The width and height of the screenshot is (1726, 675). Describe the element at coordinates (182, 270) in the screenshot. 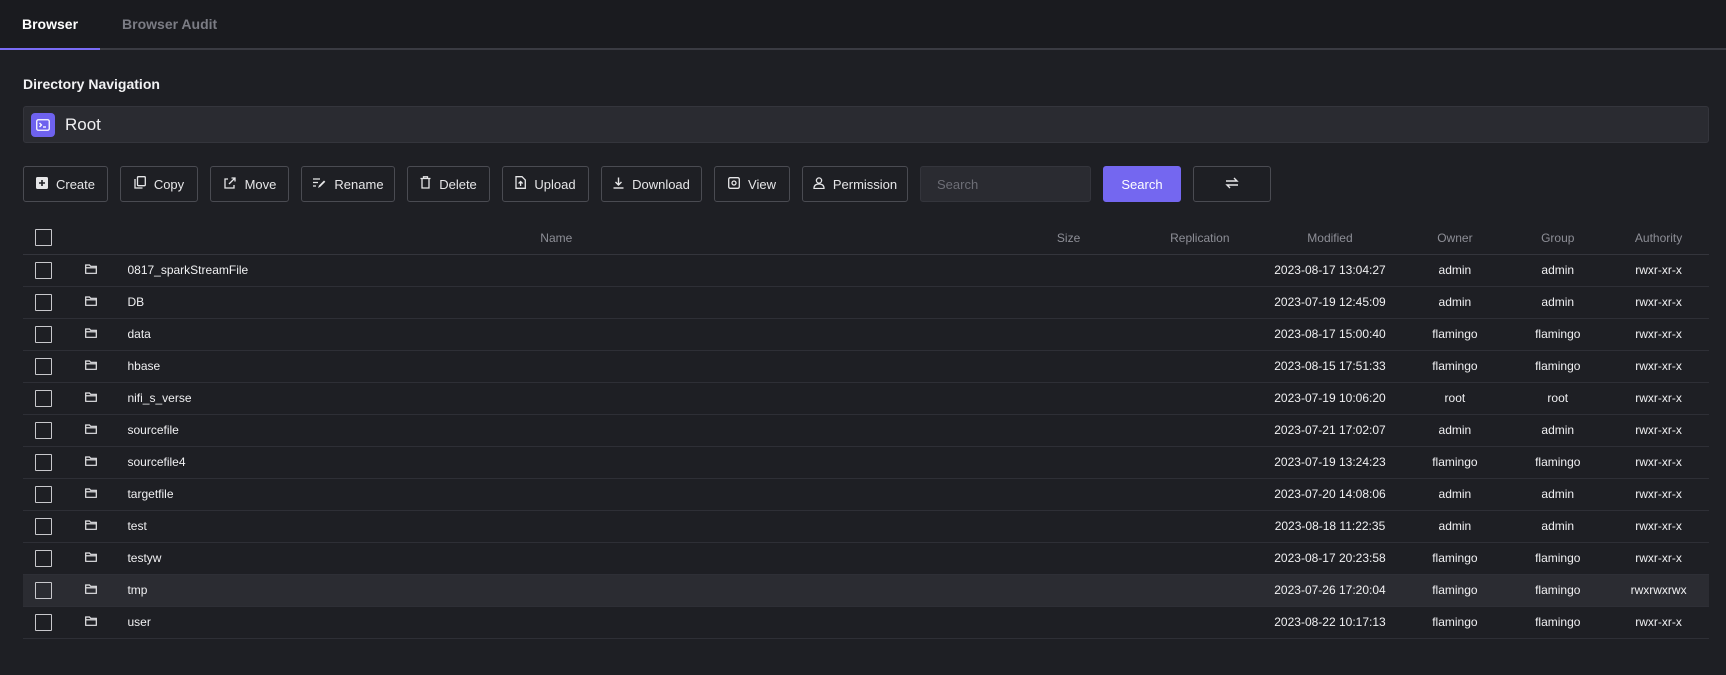

I see `file-name-link: 0817_sparkStreamFile` at that location.